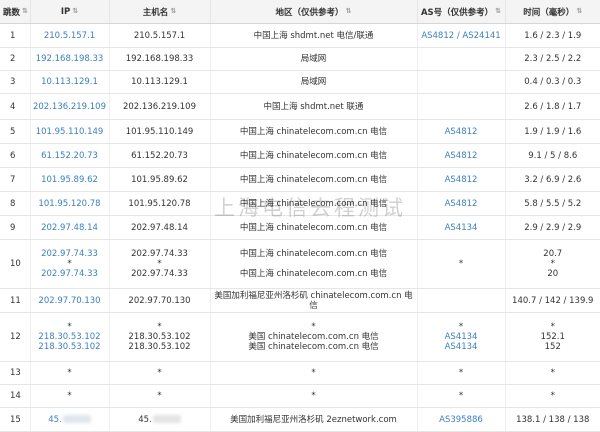 Image resolution: width=600 pixels, height=432 pixels. What do you see at coordinates (460, 36) in the screenshot?
I see `as-link: AS4812 / AS24141` at bounding box center [460, 36].